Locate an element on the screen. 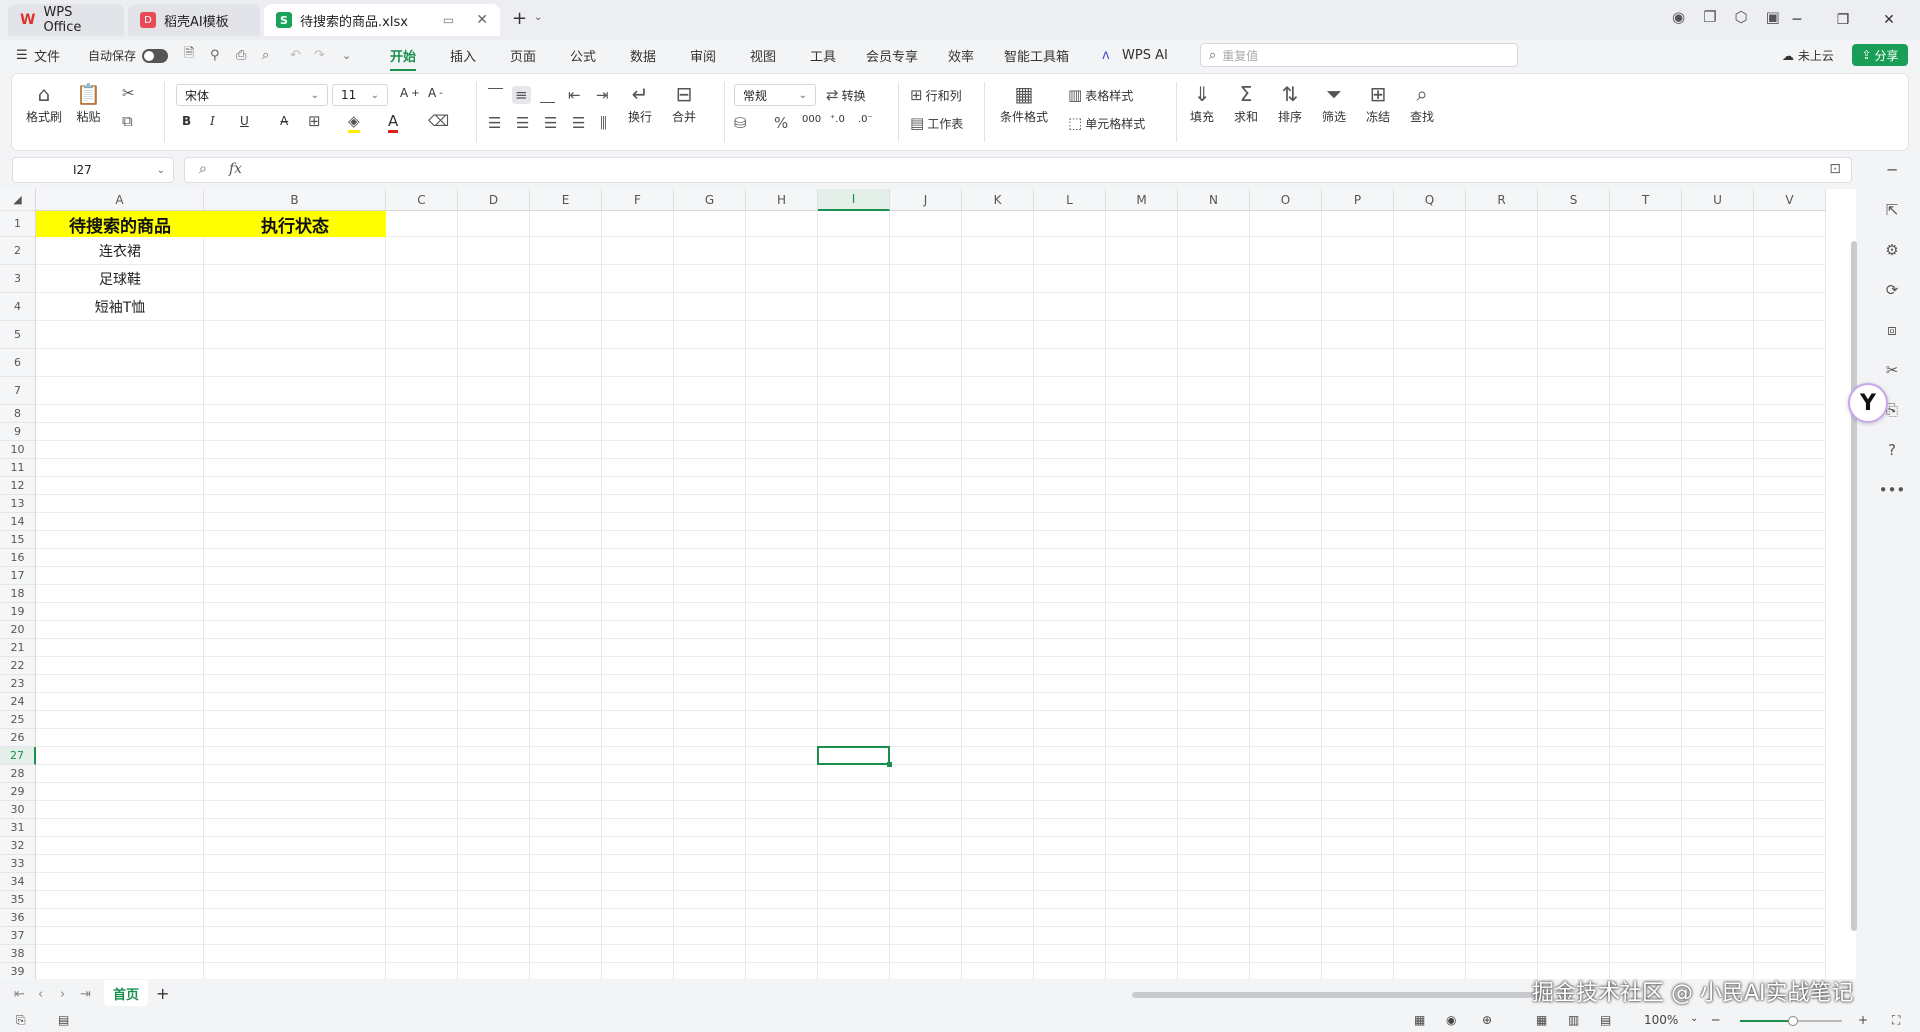 The image size is (1920, 1032). row-header-39: 39 is located at coordinates (18, 971).